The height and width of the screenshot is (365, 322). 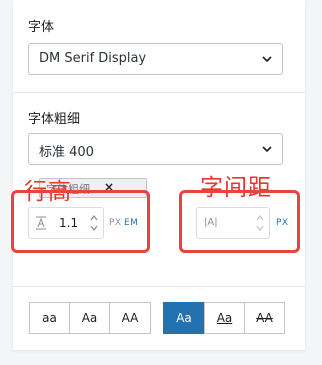 I want to click on underline-button: Aa, so click(x=224, y=318).